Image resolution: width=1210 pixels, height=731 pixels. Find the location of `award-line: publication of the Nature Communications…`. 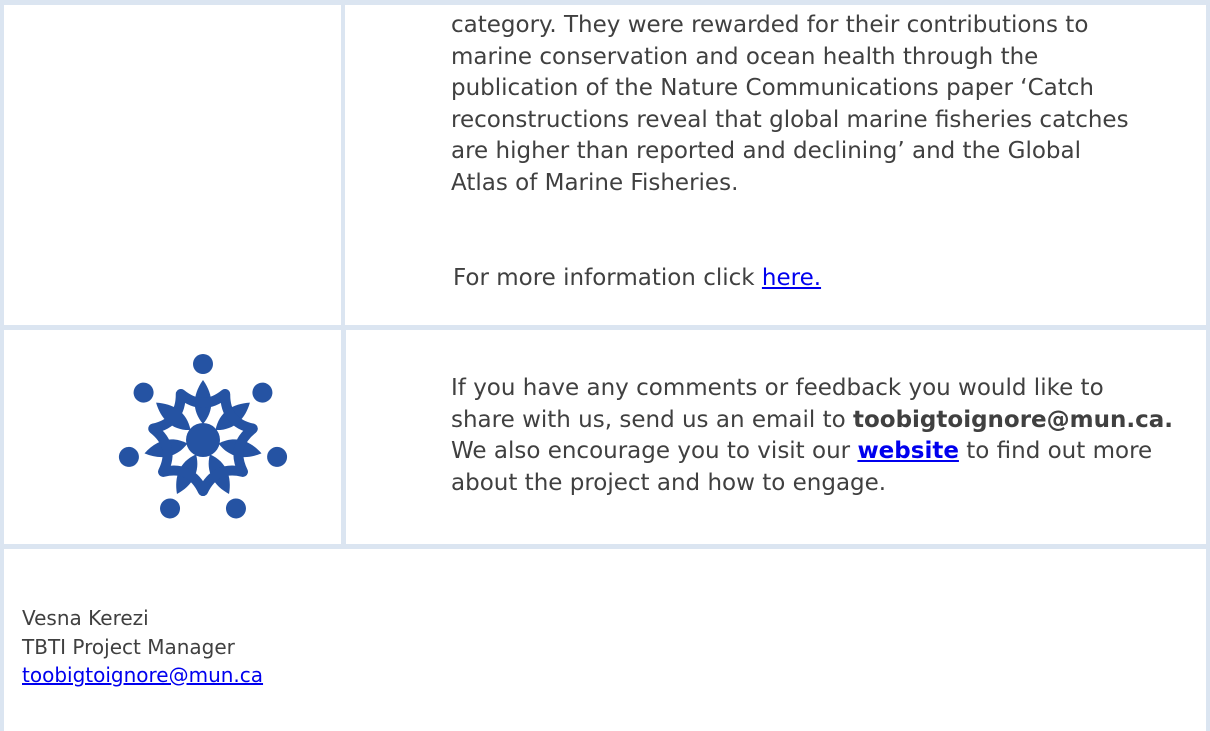

award-line: publication of the Nature Communications… is located at coordinates (773, 88).